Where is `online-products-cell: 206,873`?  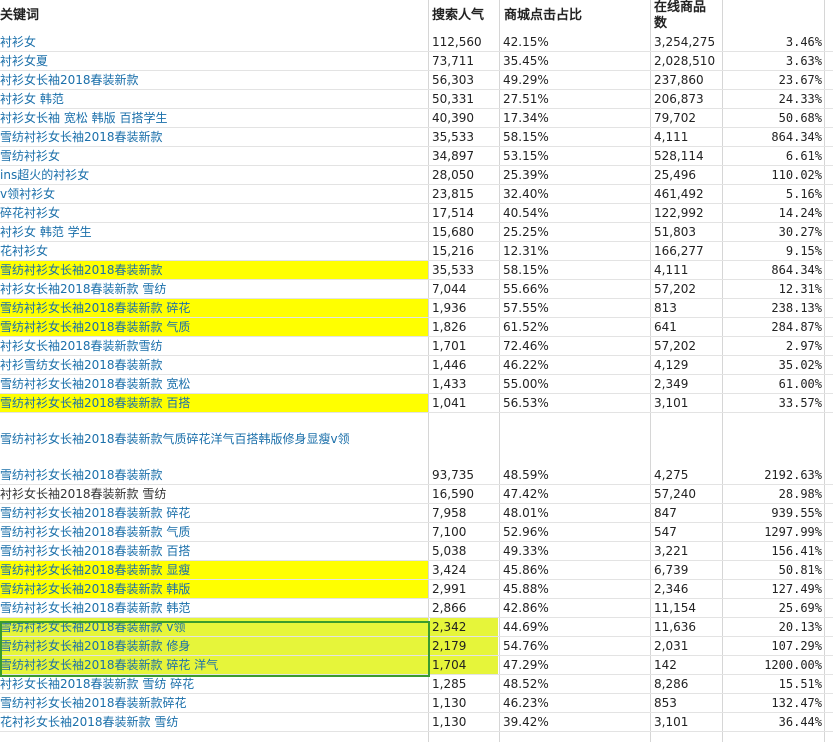 online-products-cell: 206,873 is located at coordinates (687, 99).